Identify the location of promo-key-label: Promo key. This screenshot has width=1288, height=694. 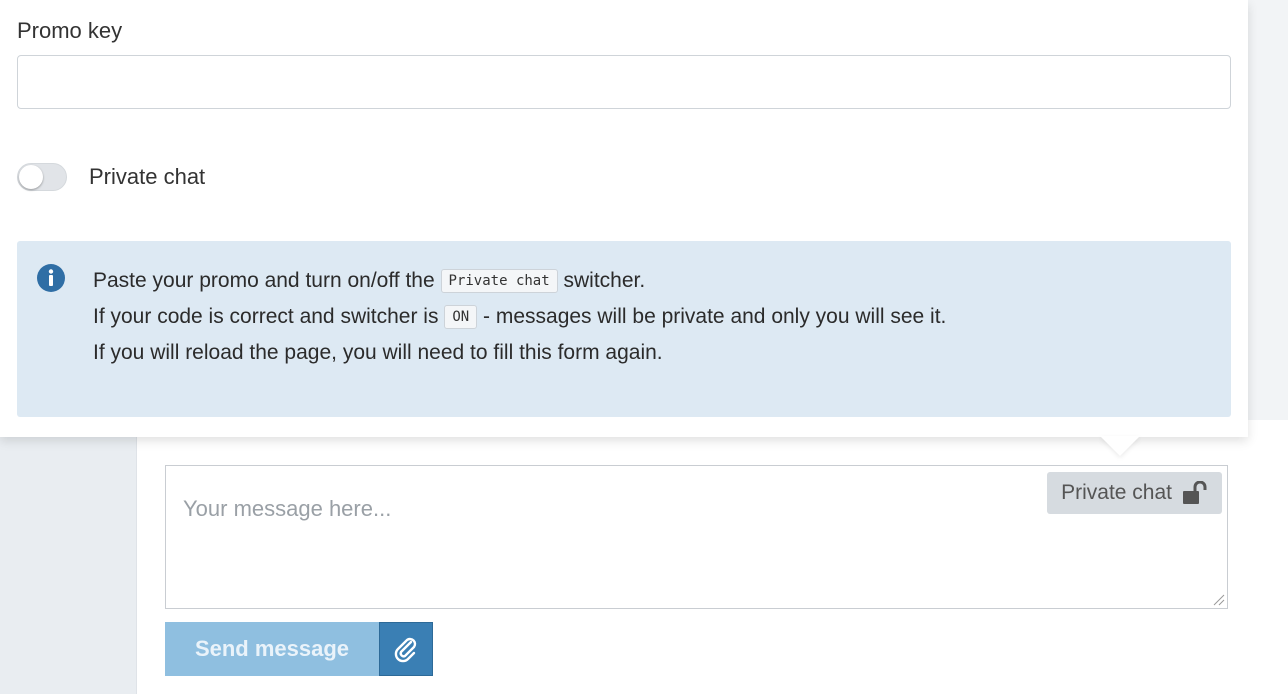
(70, 30).